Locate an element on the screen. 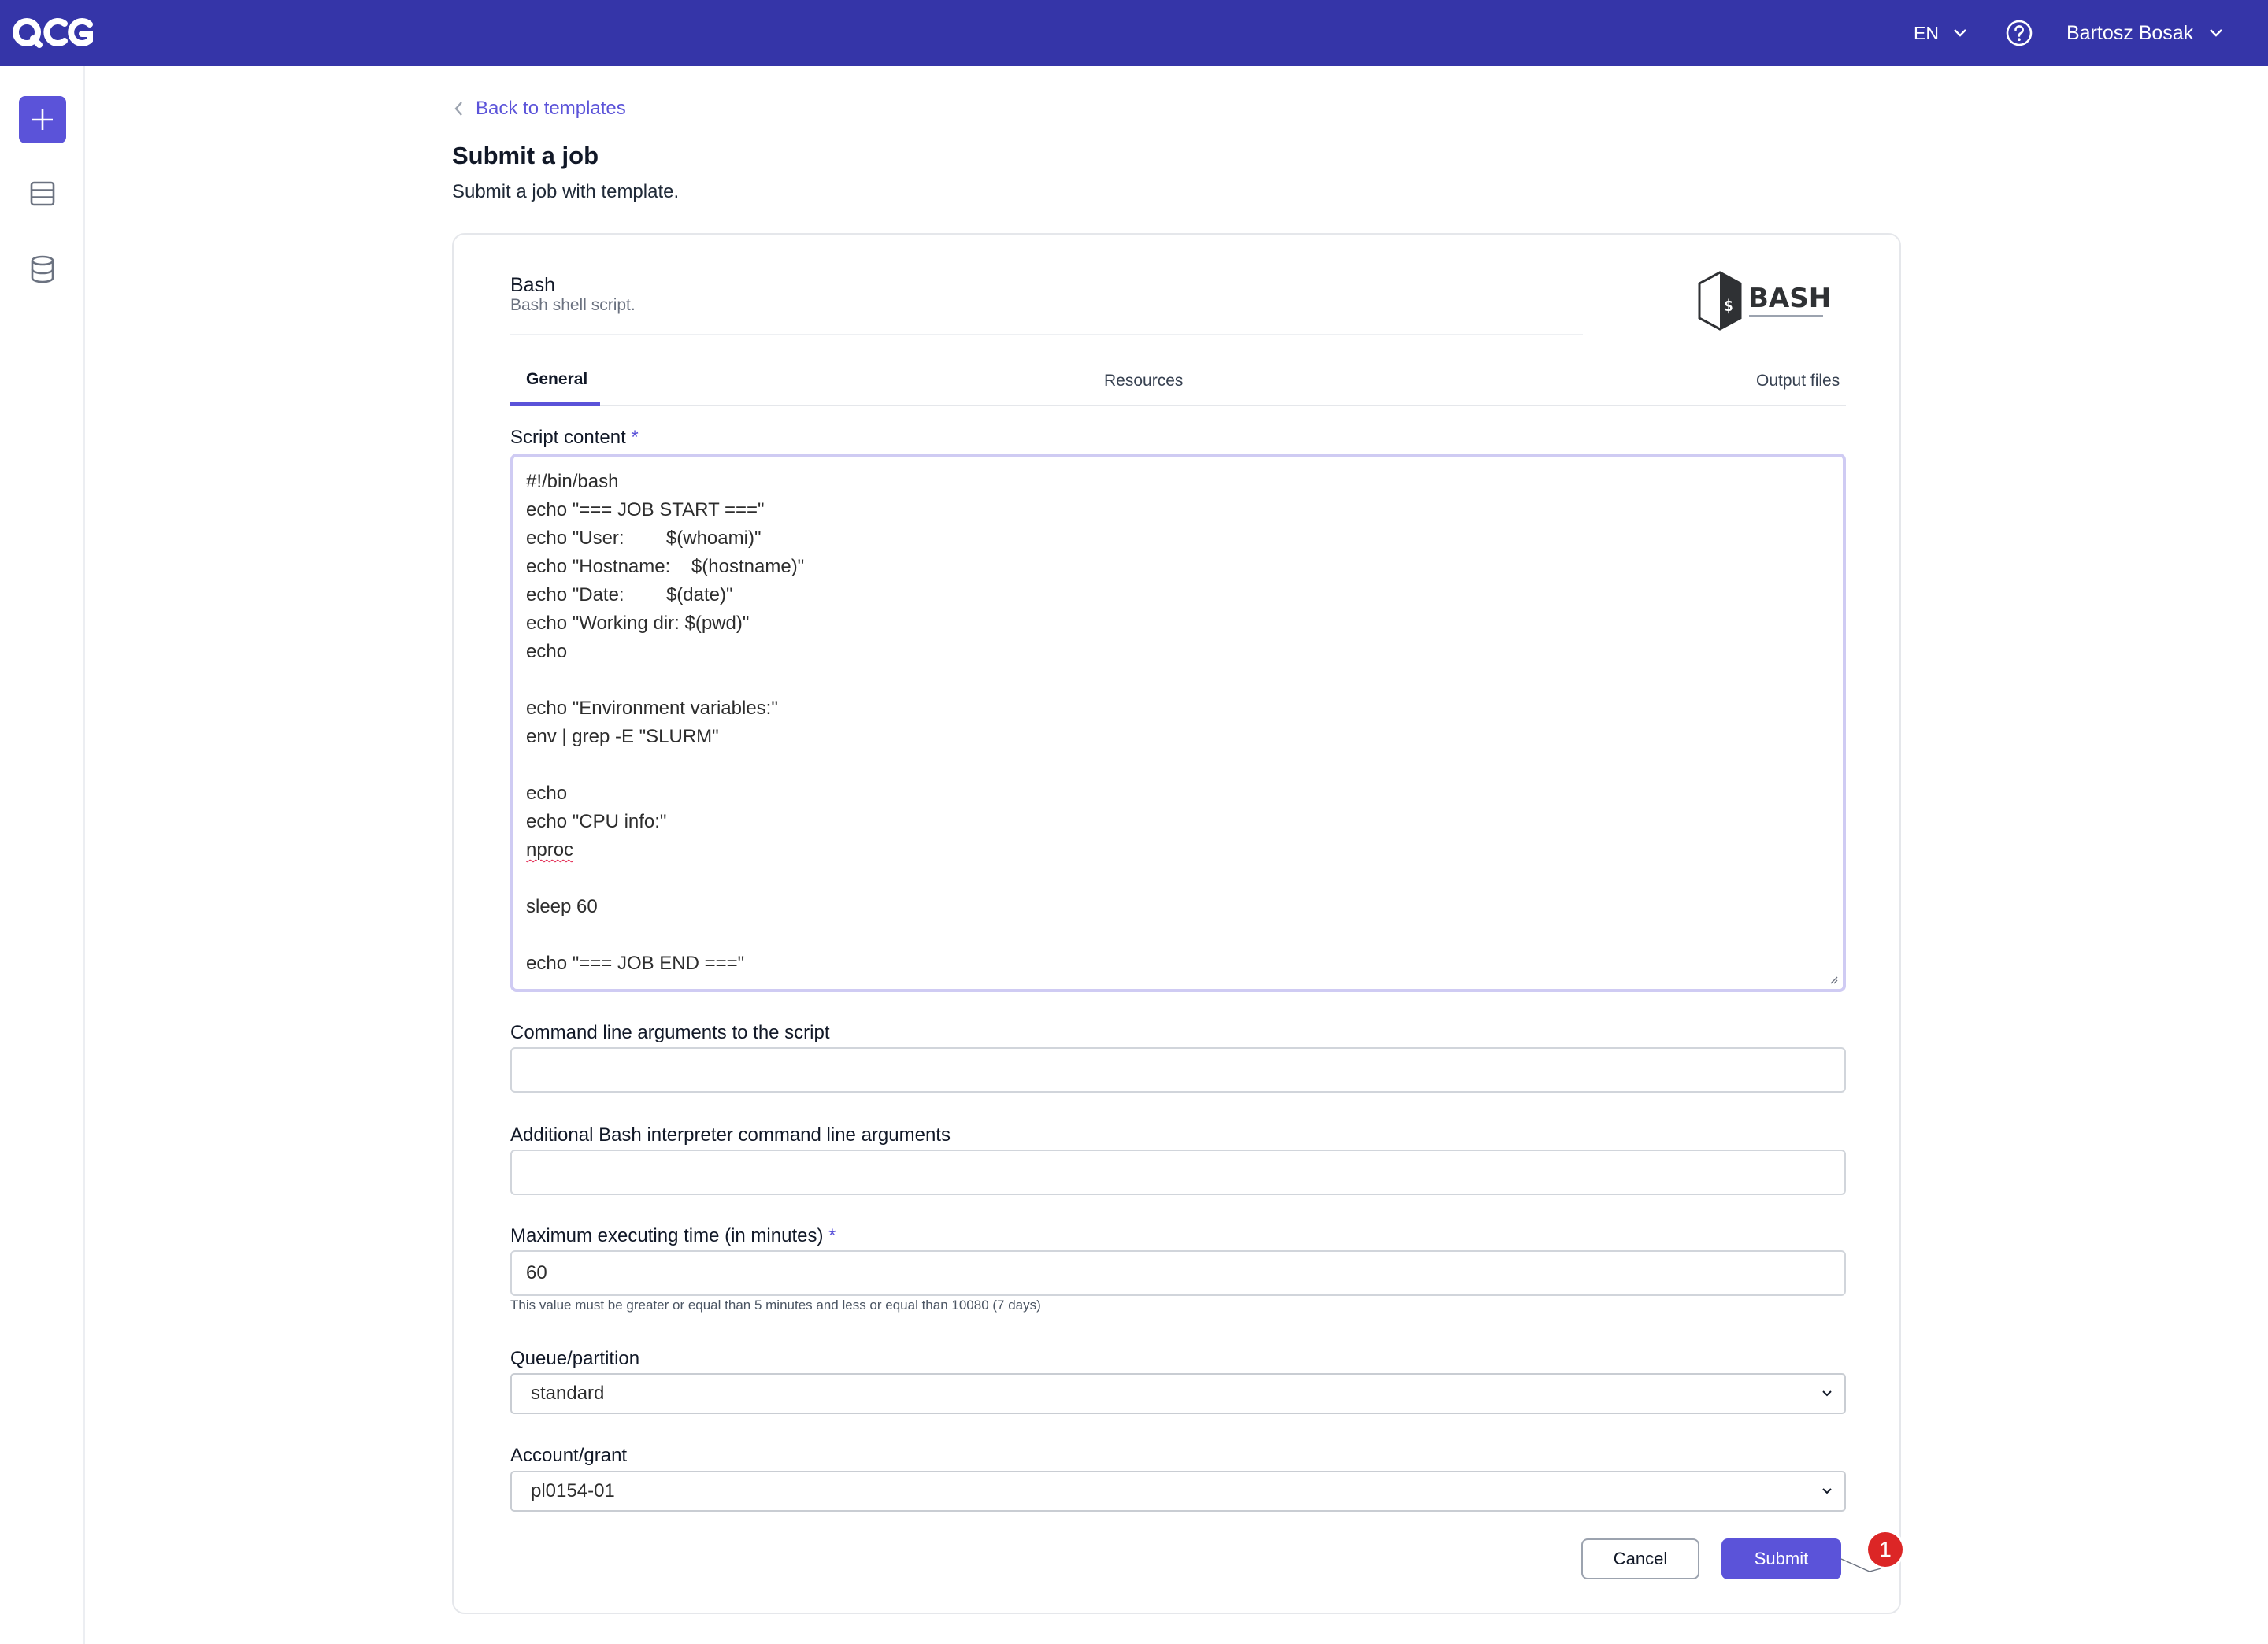  submit-button: Submit is located at coordinates (1781, 1558).